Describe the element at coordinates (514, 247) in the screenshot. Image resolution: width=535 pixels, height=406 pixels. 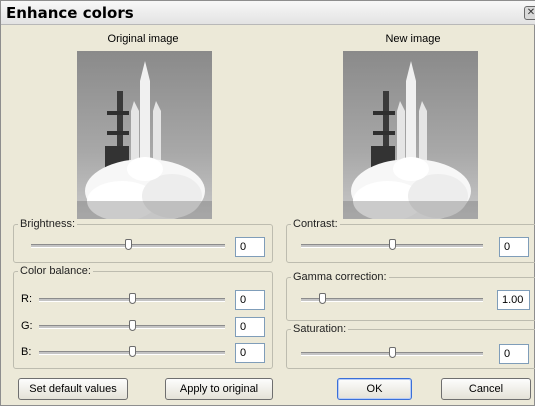
I see `contrast-value-input: 0` at that location.